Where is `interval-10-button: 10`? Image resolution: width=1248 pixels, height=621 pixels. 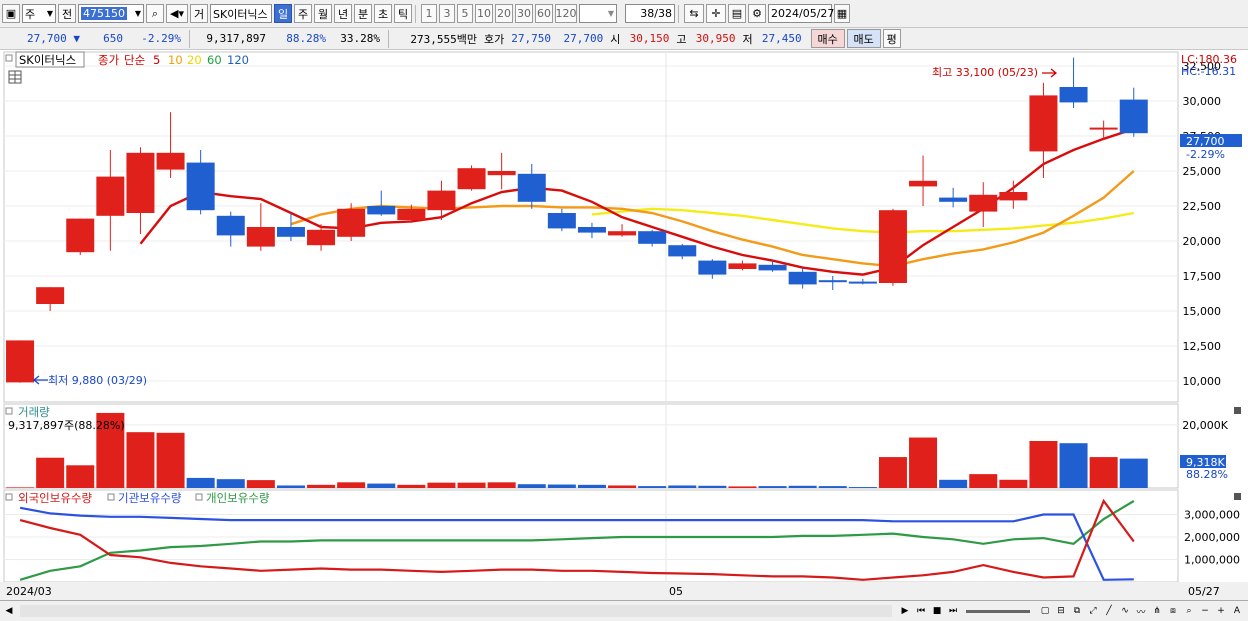 interval-10-button: 10 is located at coordinates (484, 13).